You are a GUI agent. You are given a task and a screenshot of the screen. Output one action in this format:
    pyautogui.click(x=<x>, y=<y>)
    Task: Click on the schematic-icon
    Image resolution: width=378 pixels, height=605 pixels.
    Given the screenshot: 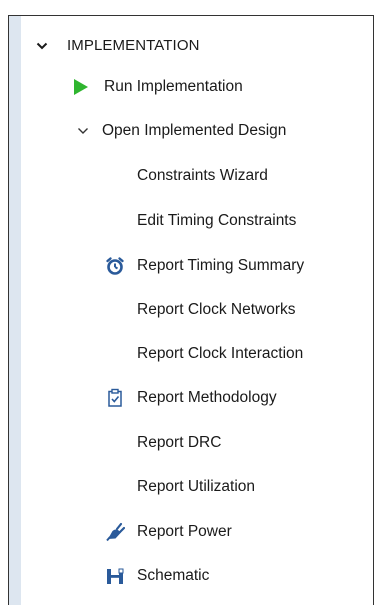 What is the action you would take?
    pyautogui.click(x=115, y=576)
    